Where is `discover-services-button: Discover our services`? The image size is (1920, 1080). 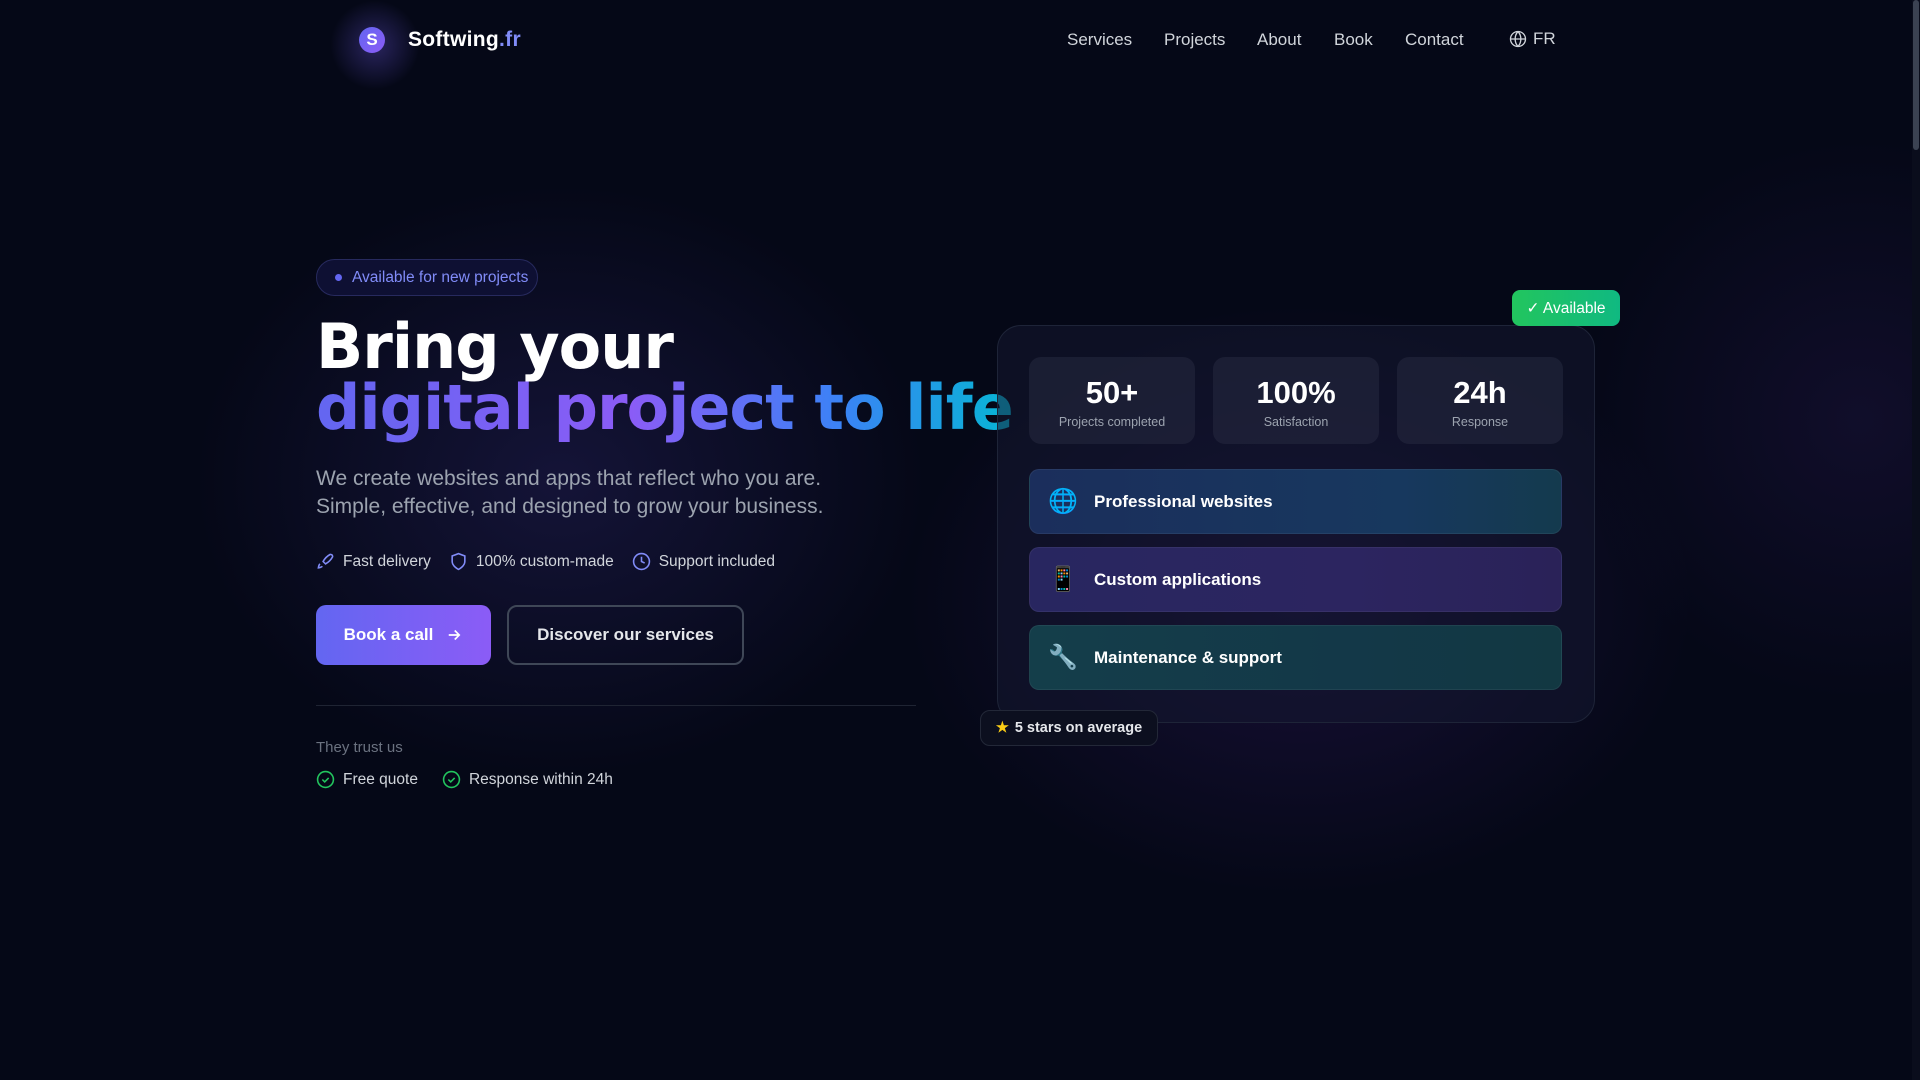
discover-services-button: Discover our services is located at coordinates (625, 635).